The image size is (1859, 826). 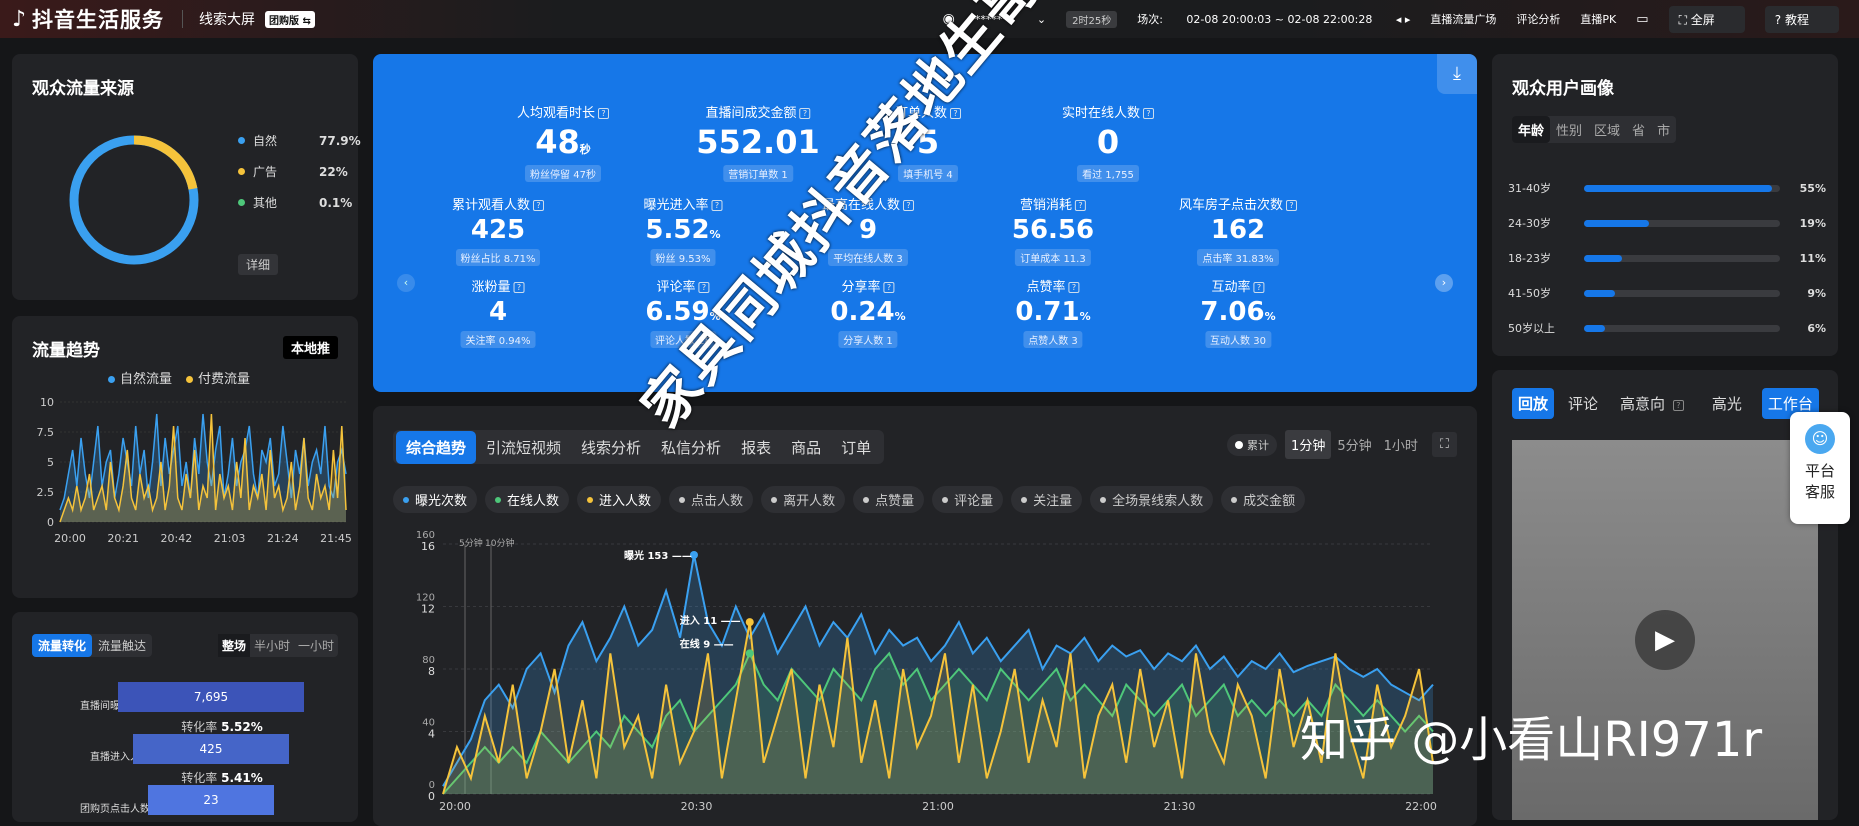 What do you see at coordinates (290, 19) in the screenshot?
I see `edition-badge: 团购版 ⇆` at bounding box center [290, 19].